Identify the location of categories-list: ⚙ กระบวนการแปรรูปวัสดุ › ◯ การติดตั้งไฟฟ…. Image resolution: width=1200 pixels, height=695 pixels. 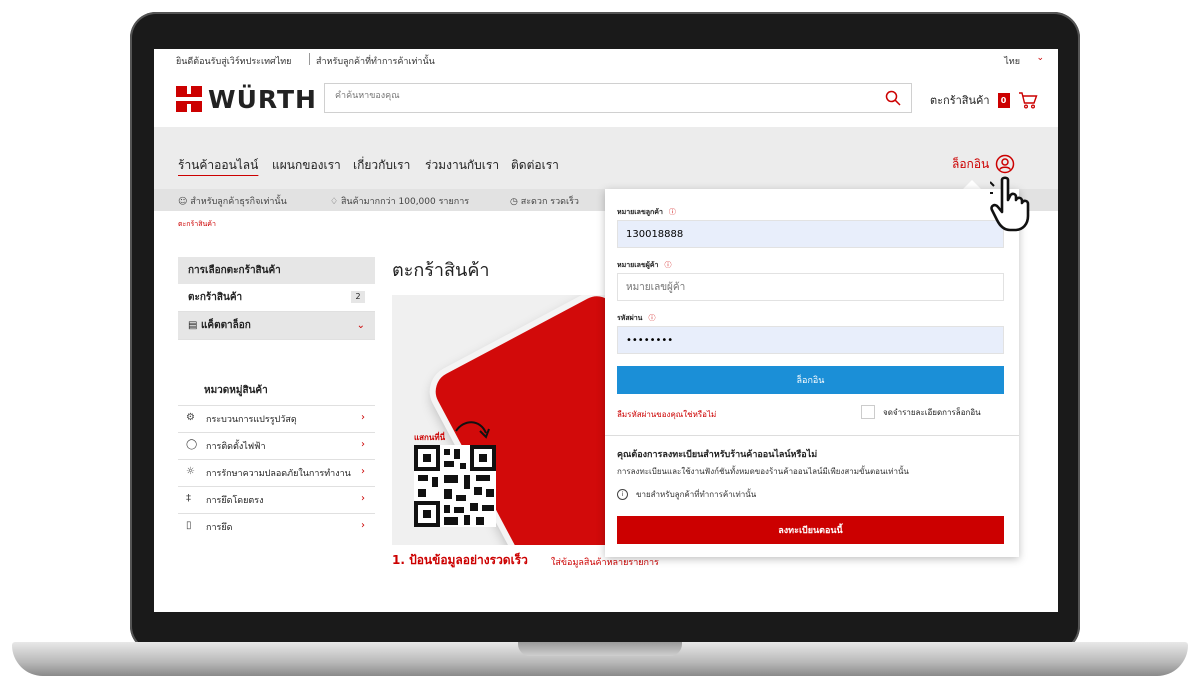
(276, 472).